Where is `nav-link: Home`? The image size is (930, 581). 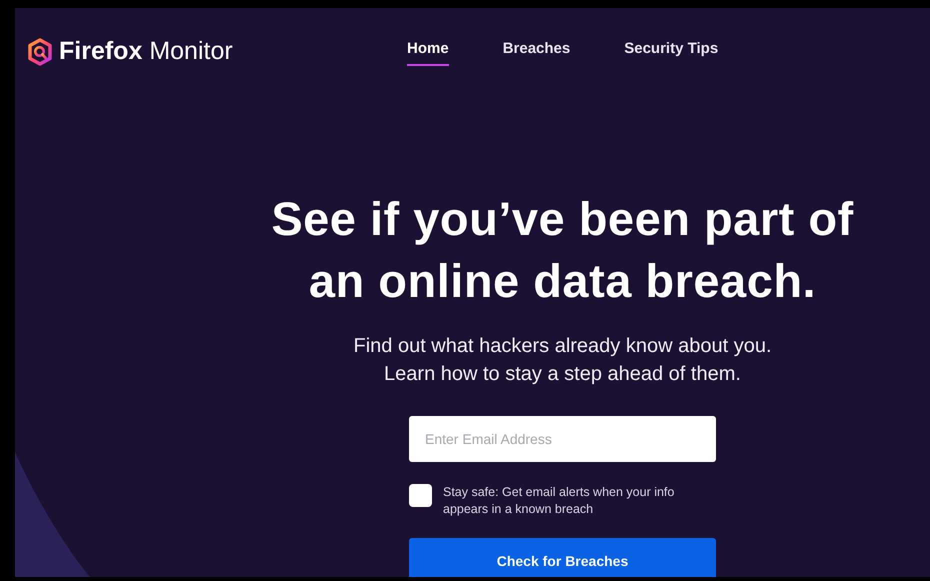 nav-link: Home is located at coordinates (428, 52).